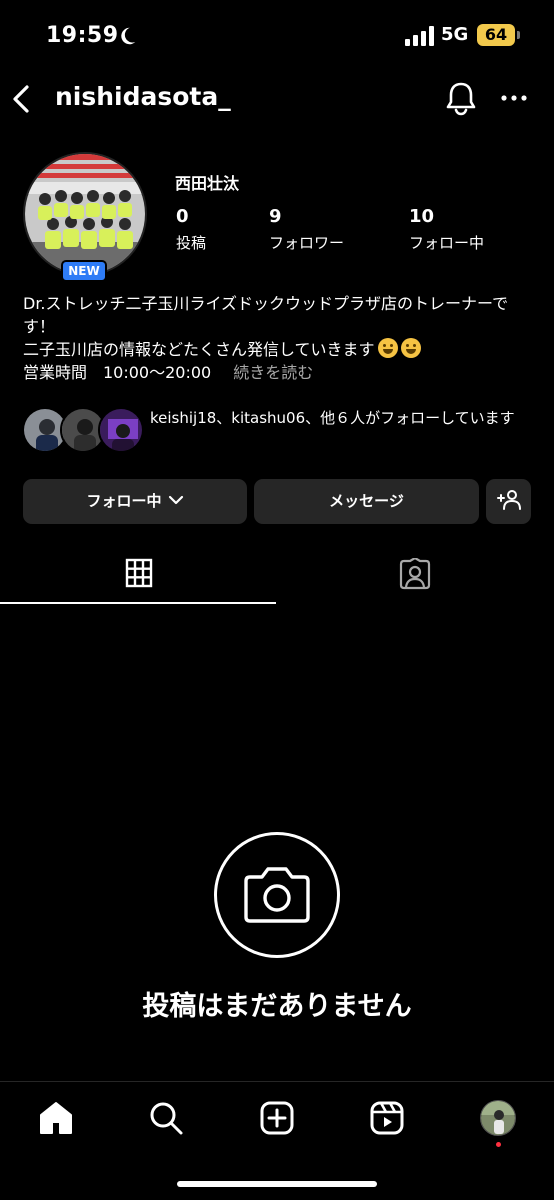 The width and height of the screenshot is (554, 1200). What do you see at coordinates (387, 1118) in the screenshot?
I see `reels-icon` at bounding box center [387, 1118].